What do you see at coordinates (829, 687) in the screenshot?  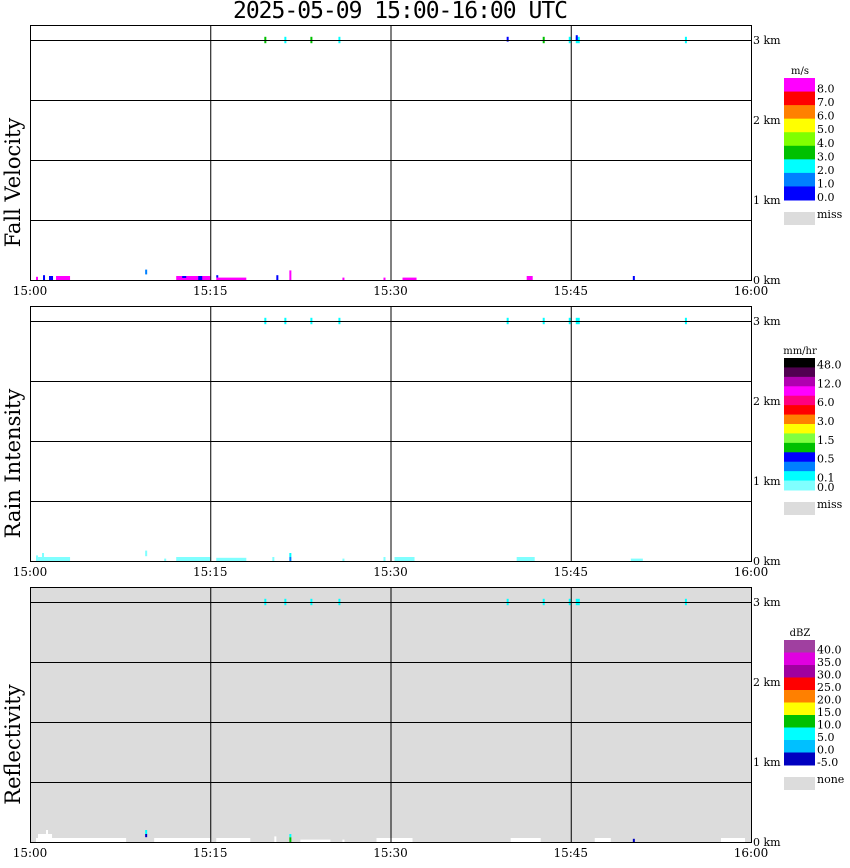 I see `legend-label: 25.0` at bounding box center [829, 687].